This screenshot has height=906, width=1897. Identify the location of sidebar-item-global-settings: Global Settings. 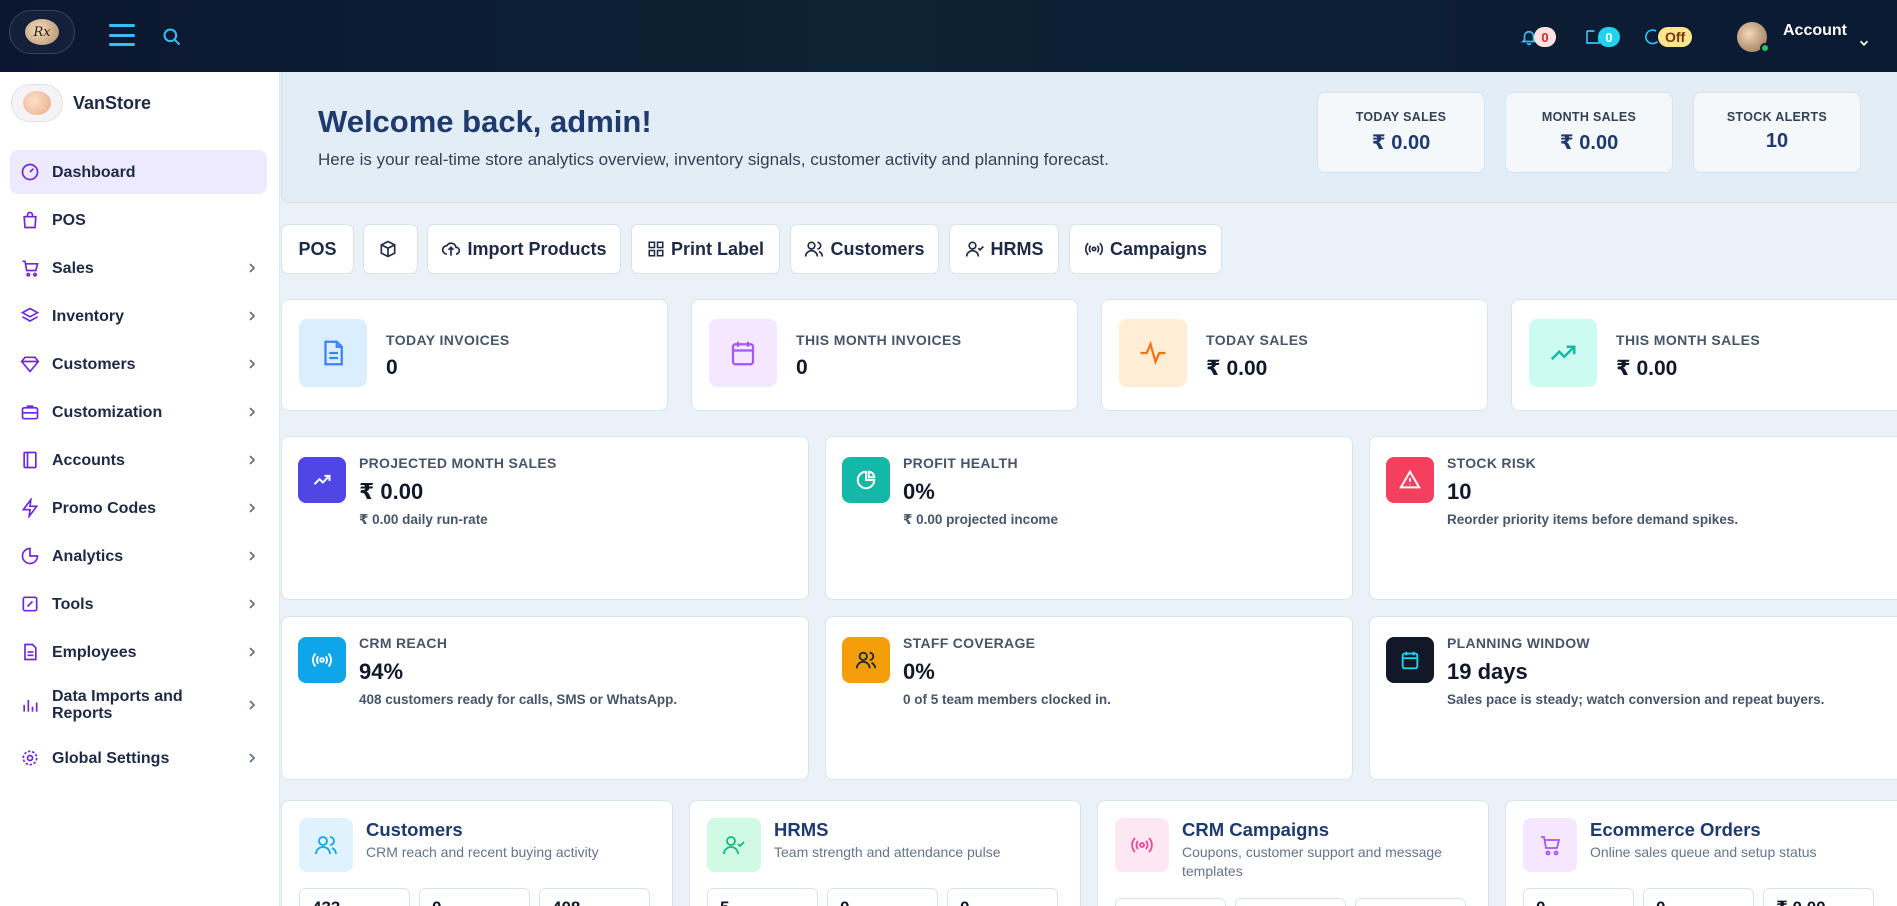
(138, 758).